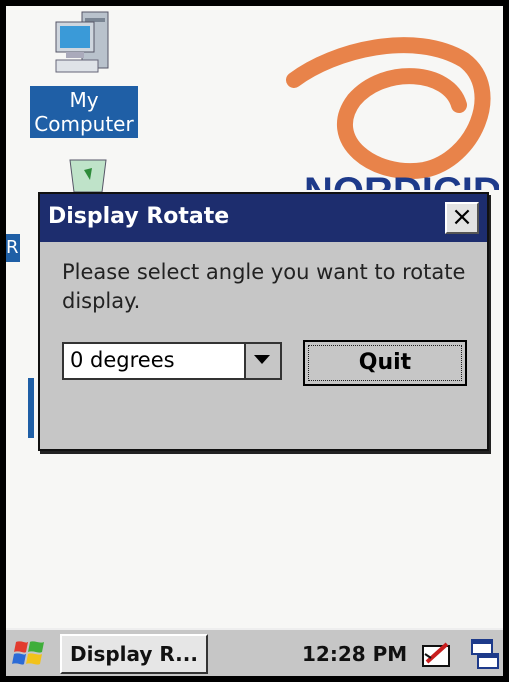 Image resolution: width=509 pixels, height=682 pixels. What do you see at coordinates (462, 218) in the screenshot?
I see `close-button: ×` at bounding box center [462, 218].